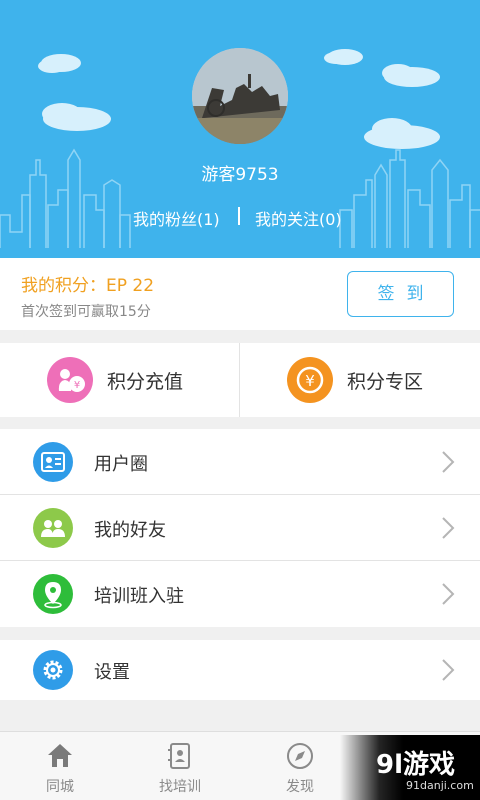  I want to click on watermark-url: 91danji.com, so click(440, 785).